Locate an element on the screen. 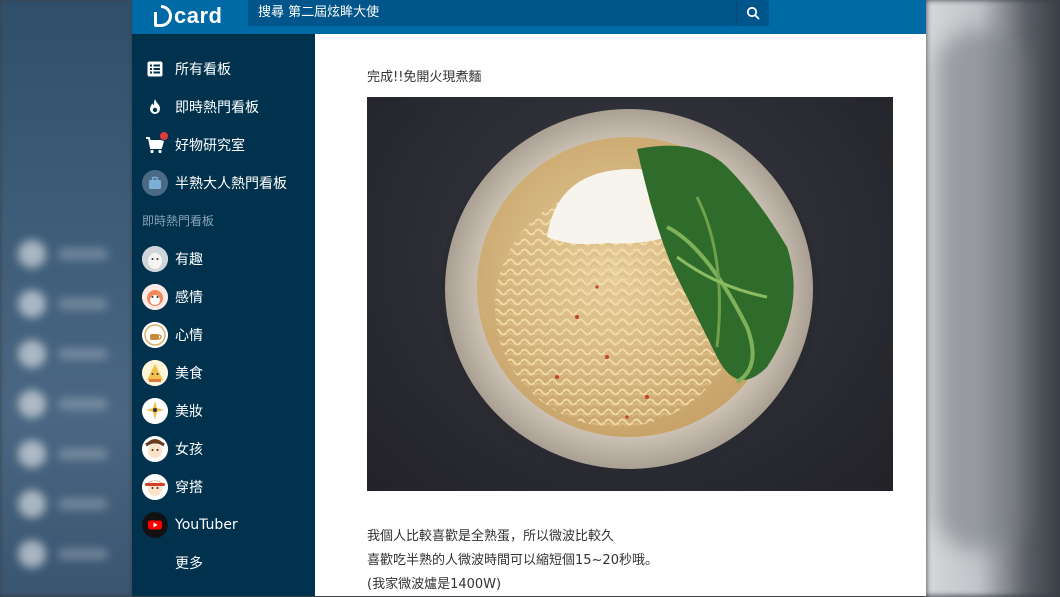 This screenshot has height=597, width=1060. sidebar-item-label: 好物研究室 is located at coordinates (210, 146).